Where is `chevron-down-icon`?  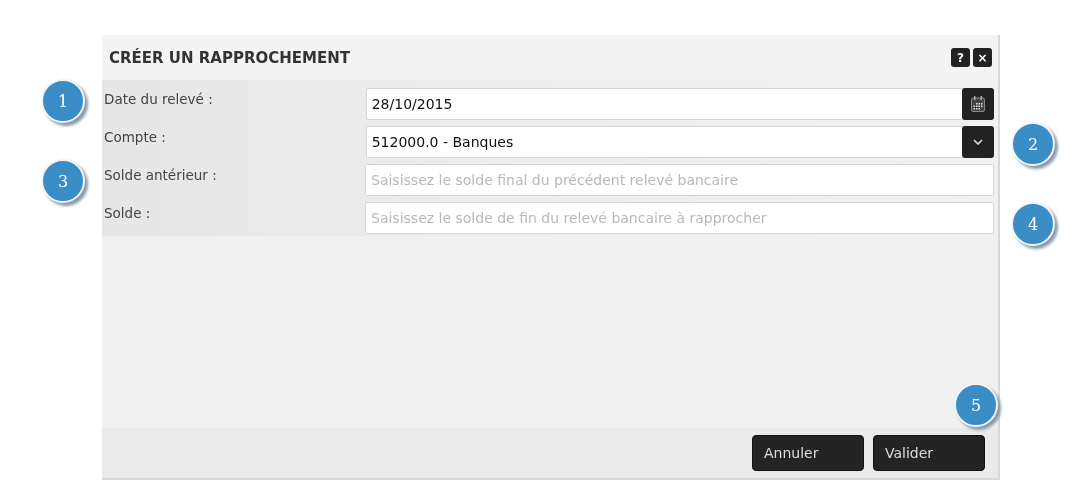 chevron-down-icon is located at coordinates (978, 142).